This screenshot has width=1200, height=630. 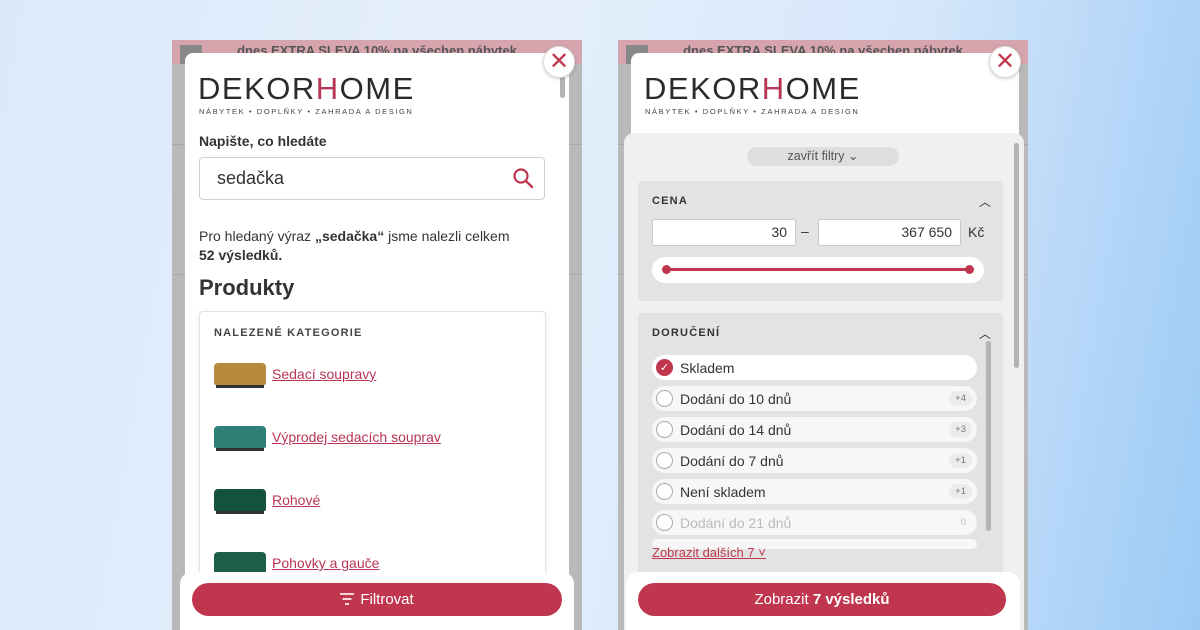 What do you see at coordinates (288, 333) in the screenshot?
I see `categories-heading: NALEZENÉ KATEGORIE` at bounding box center [288, 333].